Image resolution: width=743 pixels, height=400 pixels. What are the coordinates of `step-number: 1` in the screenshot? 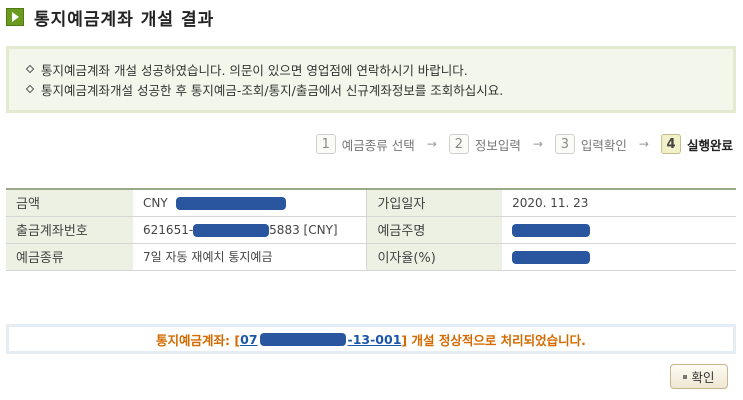 It's located at (325, 144).